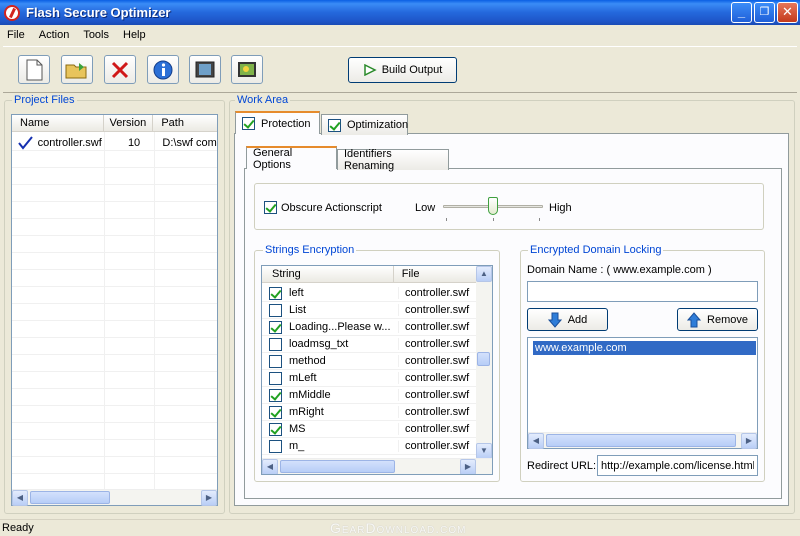  I want to click on string-value: mRight, so click(306, 412).